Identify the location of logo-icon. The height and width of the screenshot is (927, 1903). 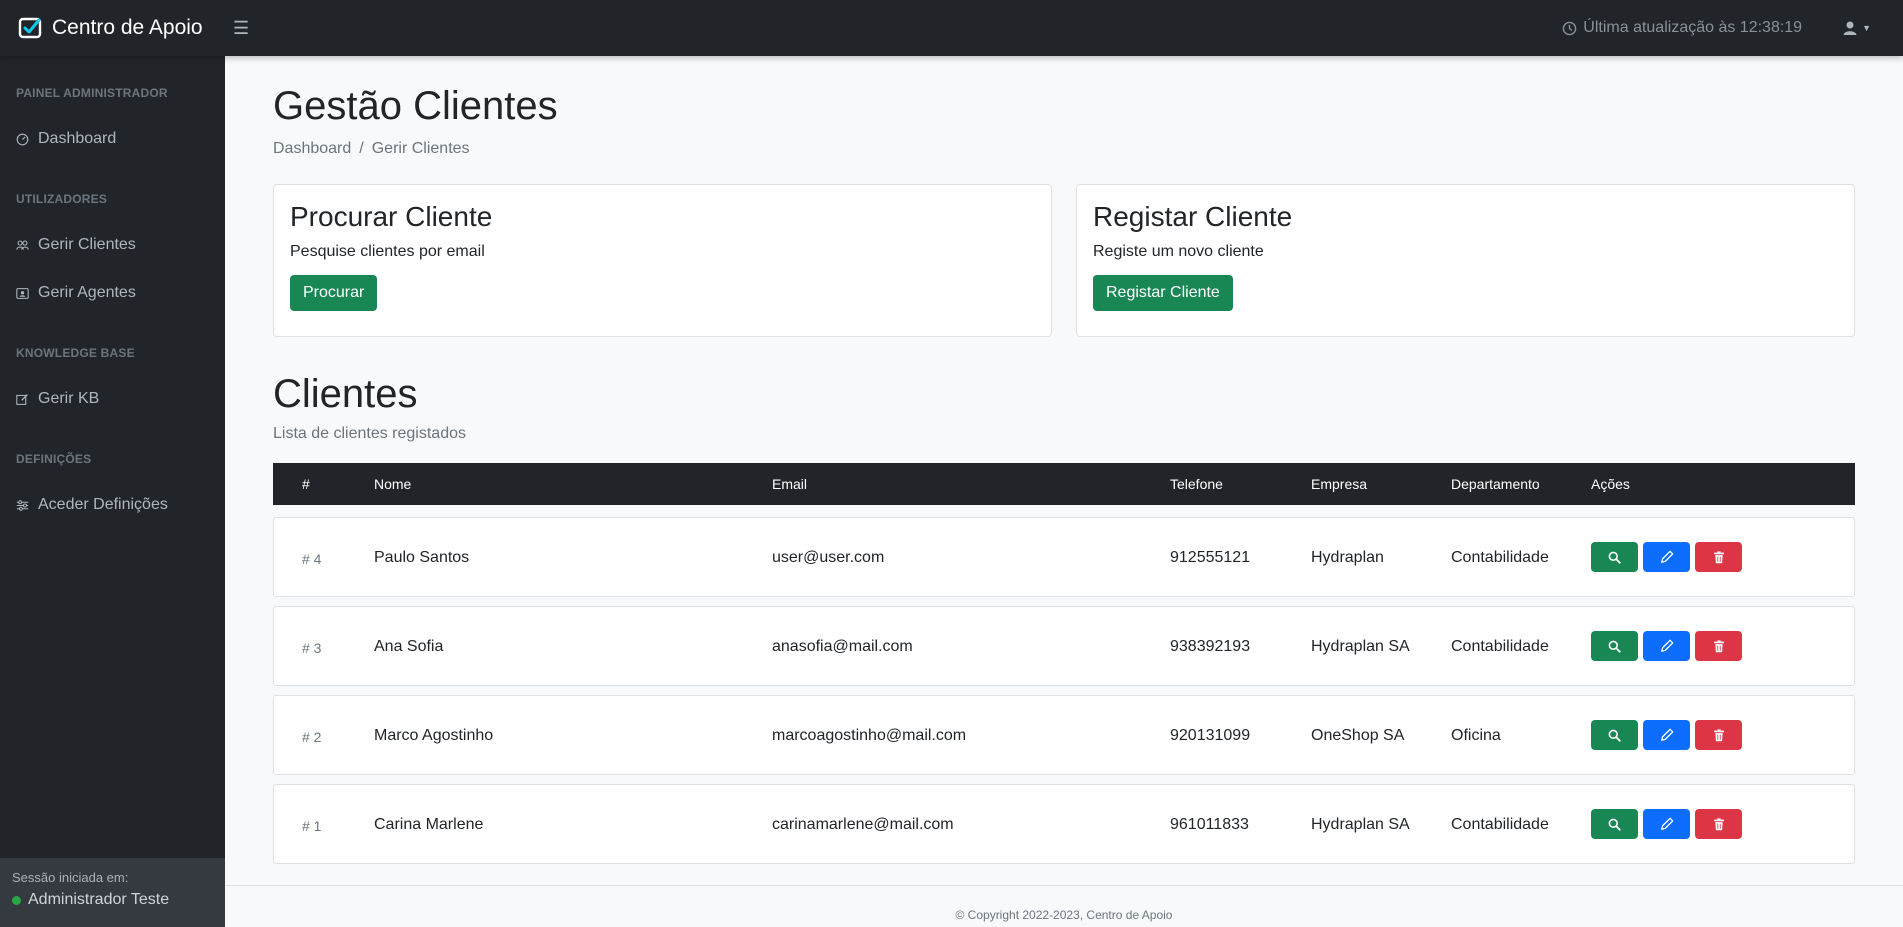
(30, 28).